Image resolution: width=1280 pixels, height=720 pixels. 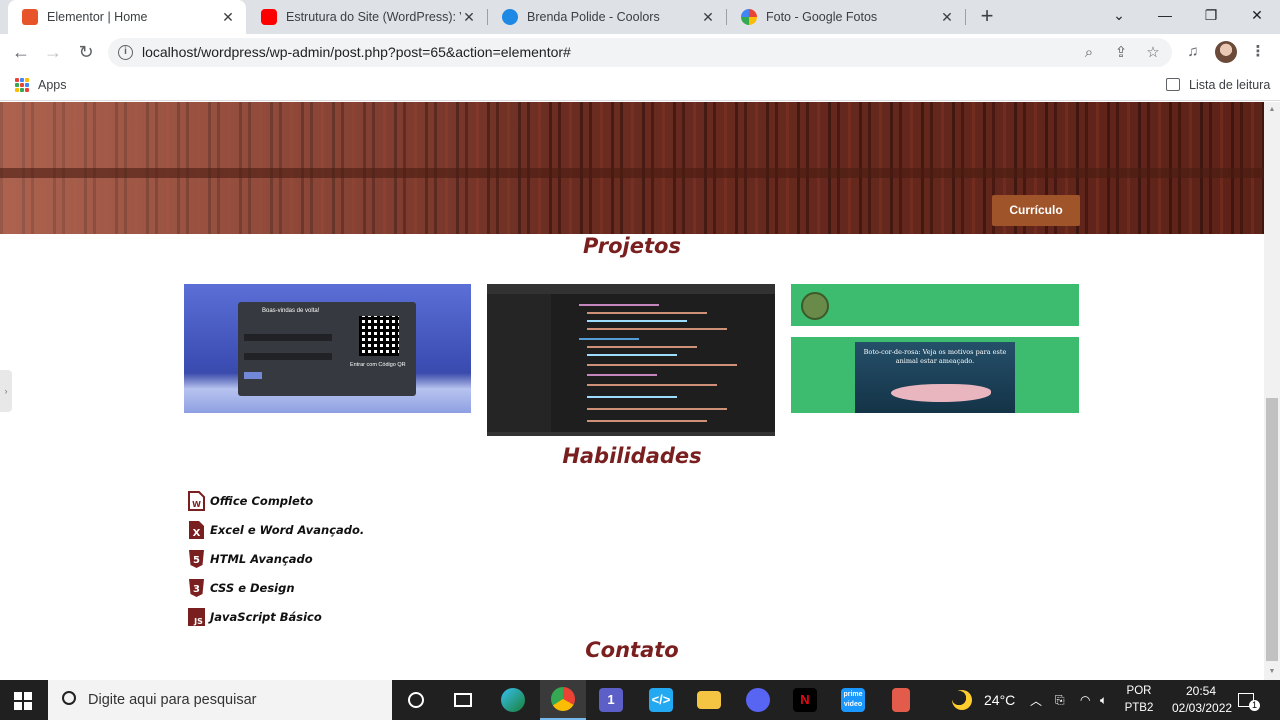 What do you see at coordinates (21, 52) in the screenshot?
I see `back-icon: ←` at bounding box center [21, 52].